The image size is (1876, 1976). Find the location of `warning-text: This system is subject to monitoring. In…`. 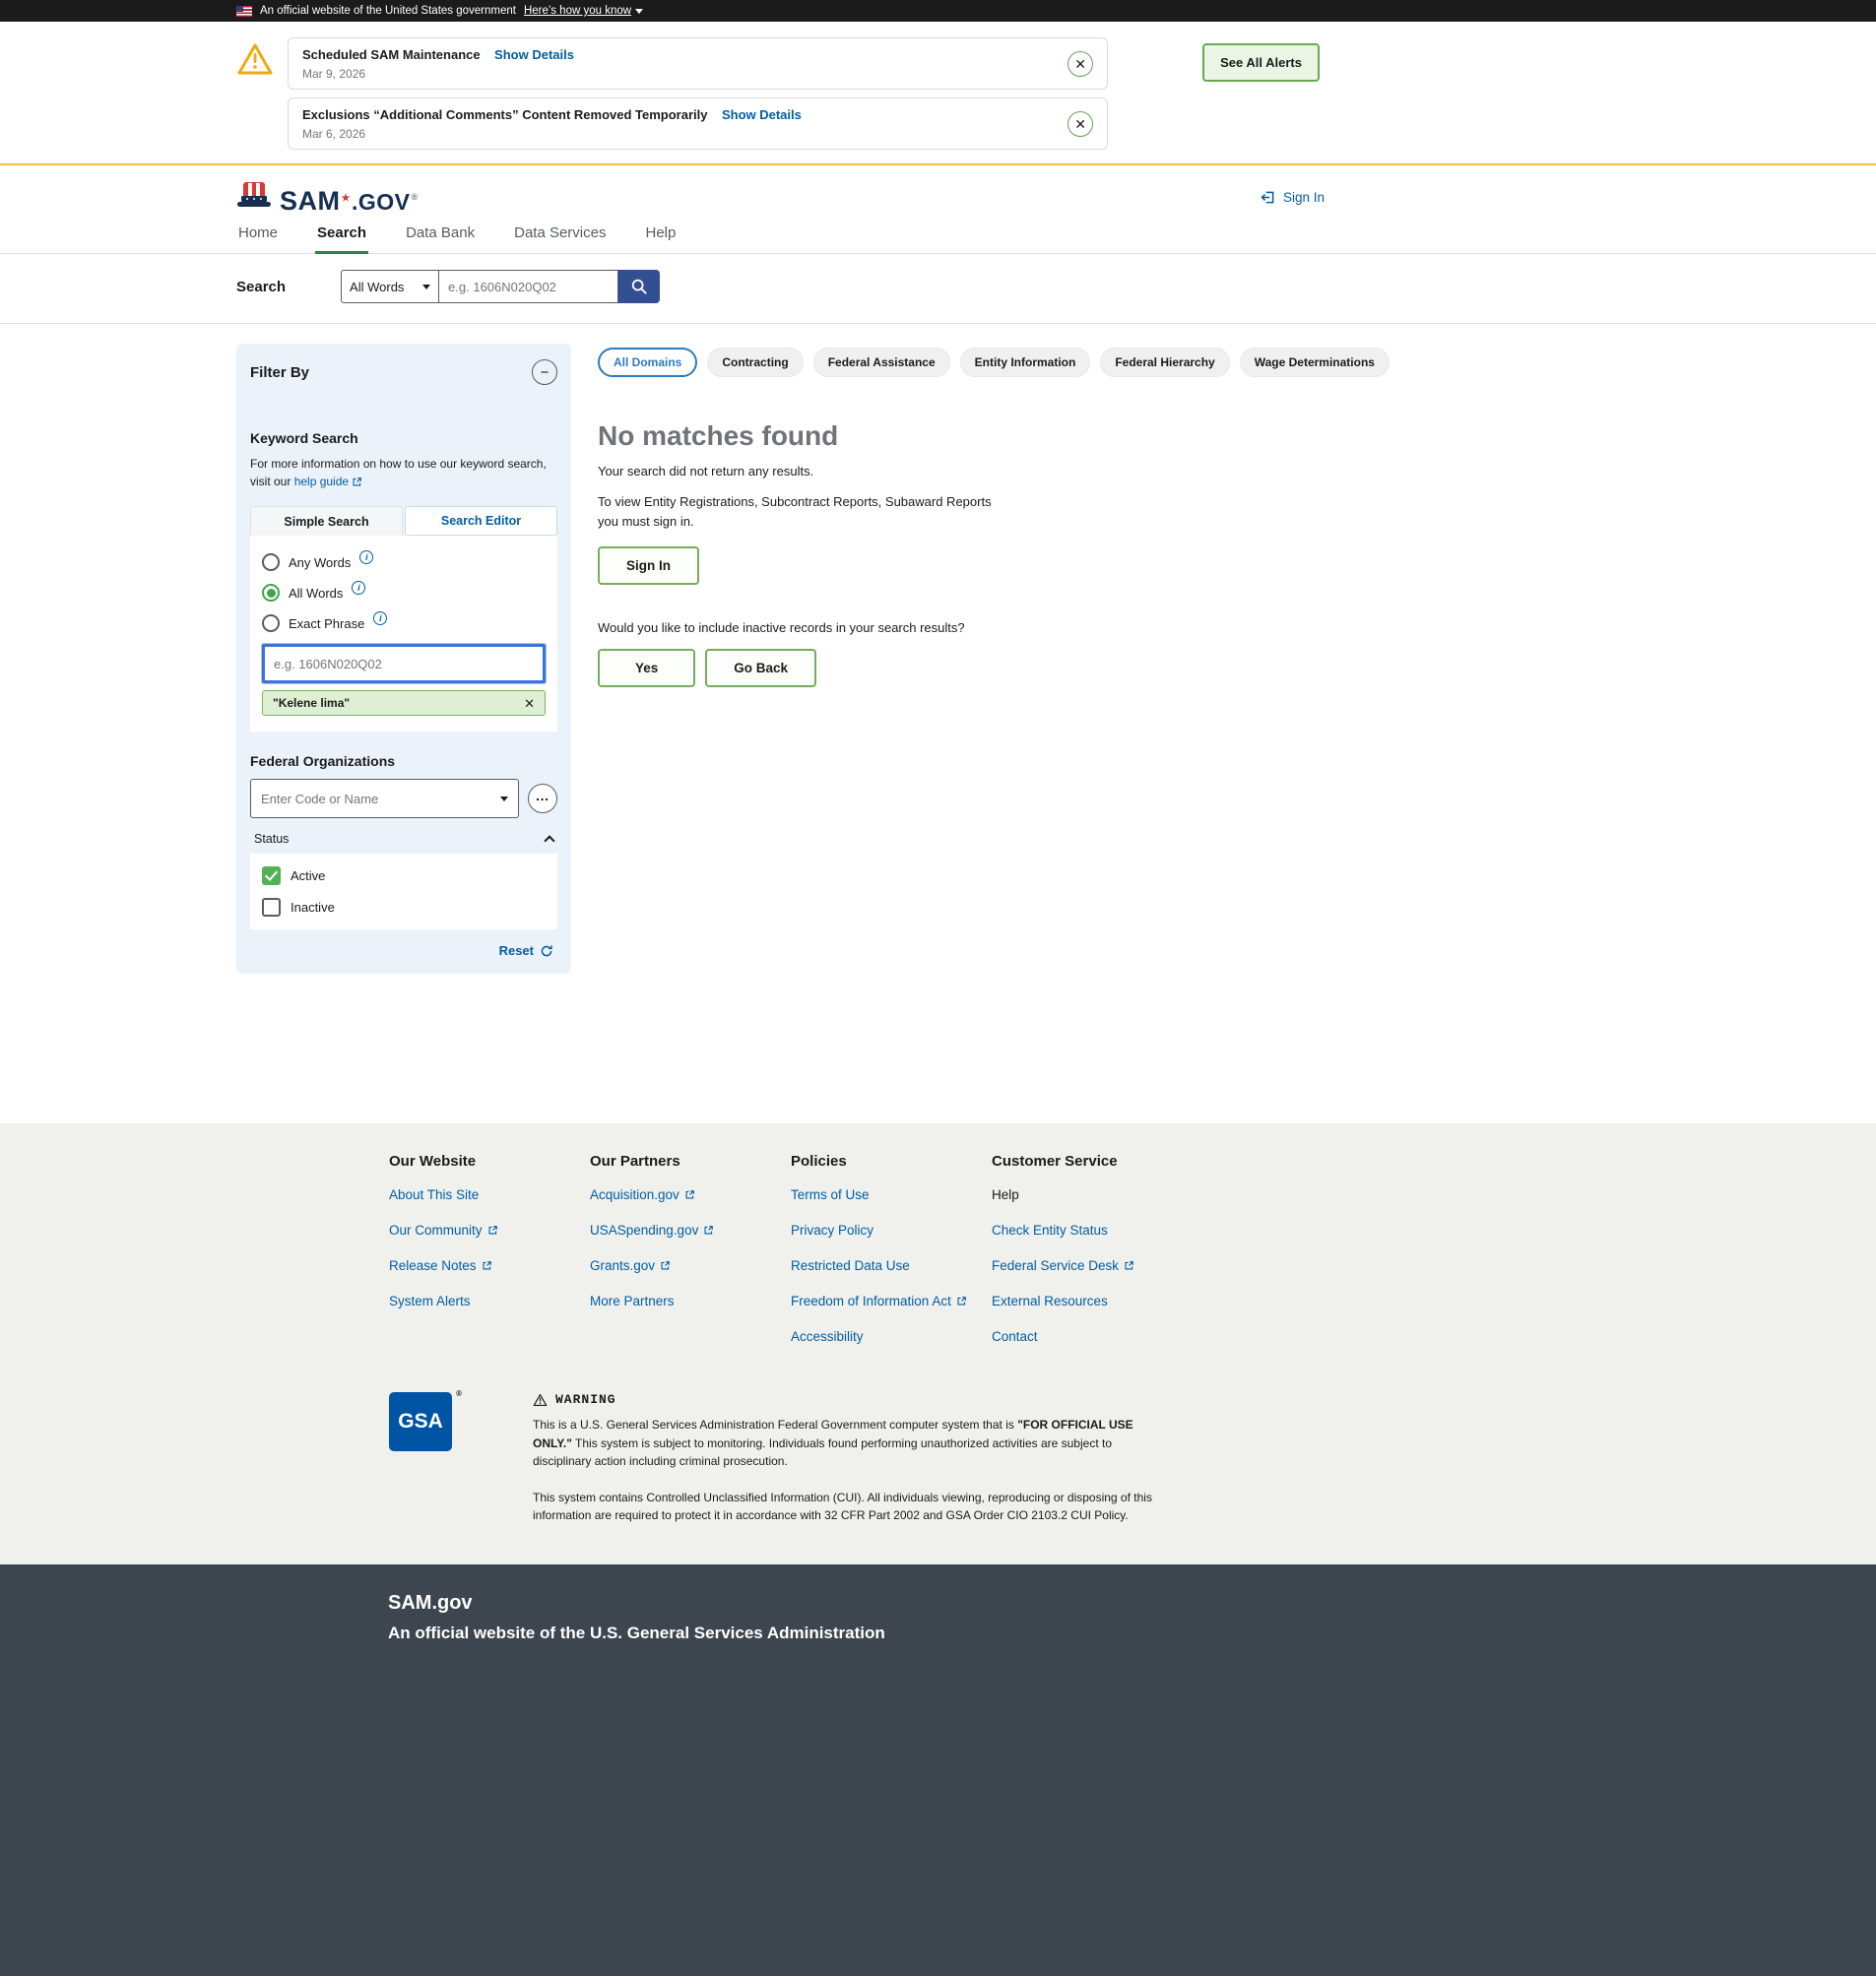

warning-text: This system is subject to monitoring. In… is located at coordinates (823, 1452).